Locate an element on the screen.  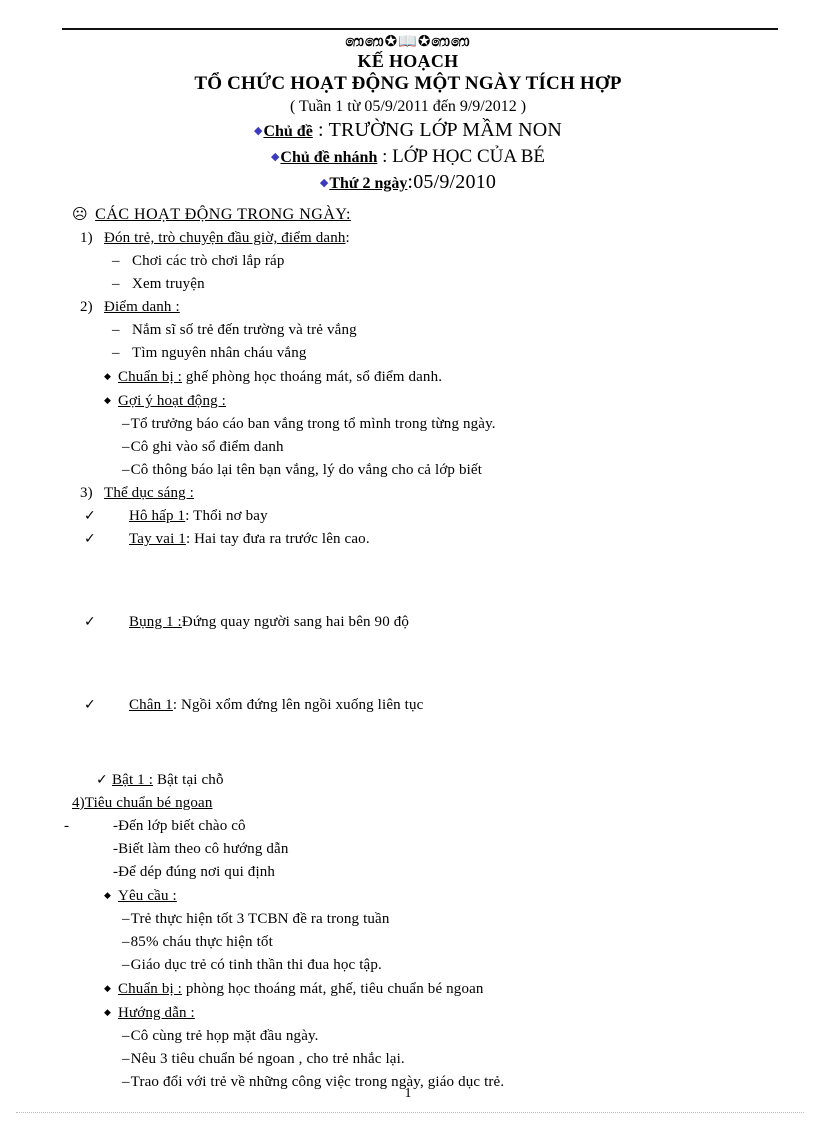
list-item: 2) Điểm danh : is located at coordinates (448, 307).